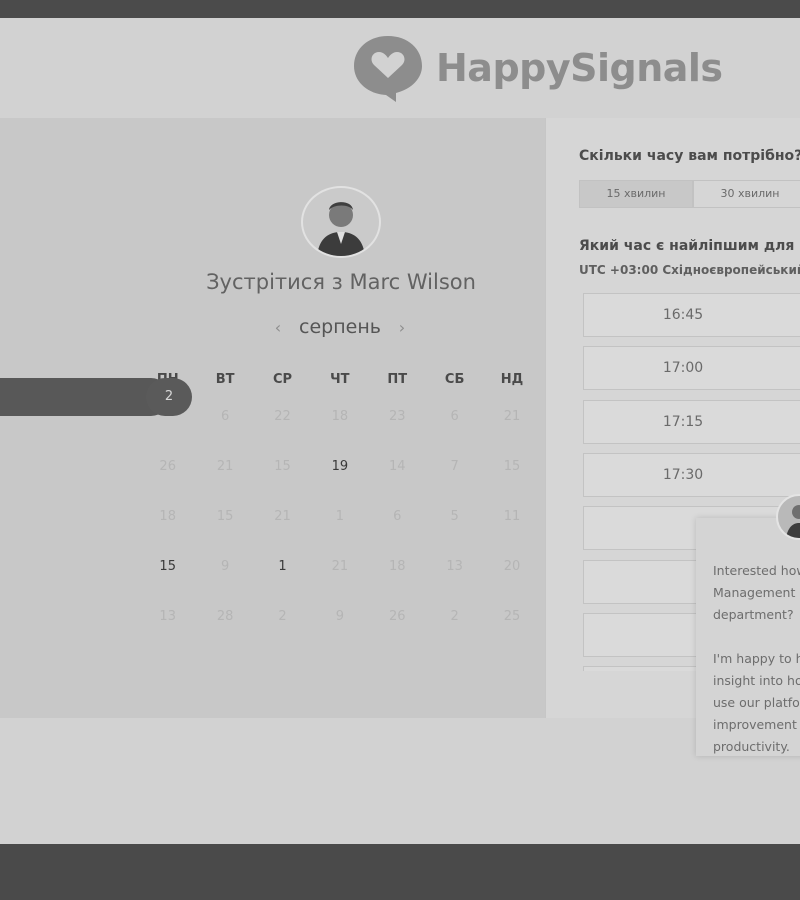 The height and width of the screenshot is (900, 800). I want to click on selected-day: 2, so click(169, 397).